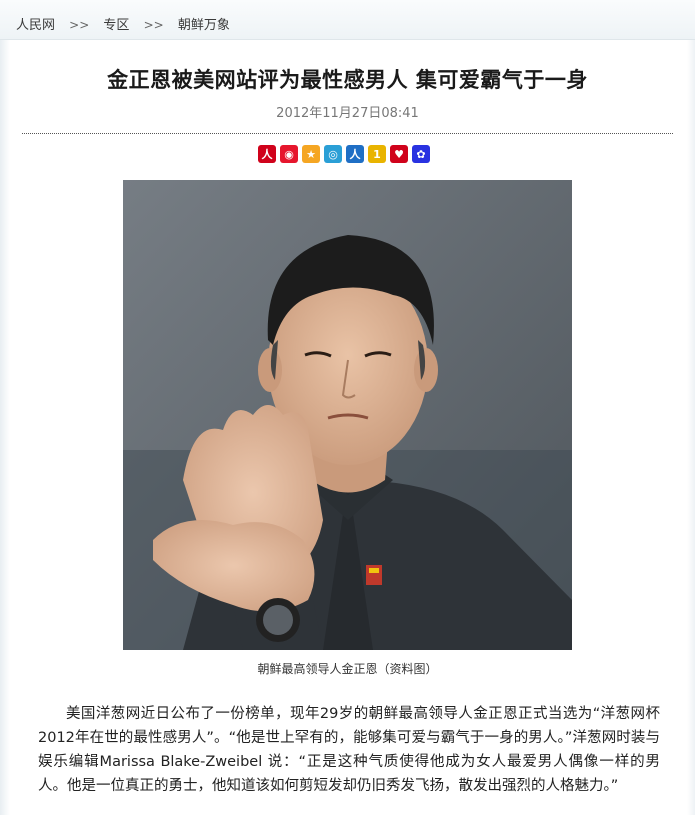 The width and height of the screenshot is (695, 815). I want to click on breadcrumb-zone-link: 专区, so click(116, 25).